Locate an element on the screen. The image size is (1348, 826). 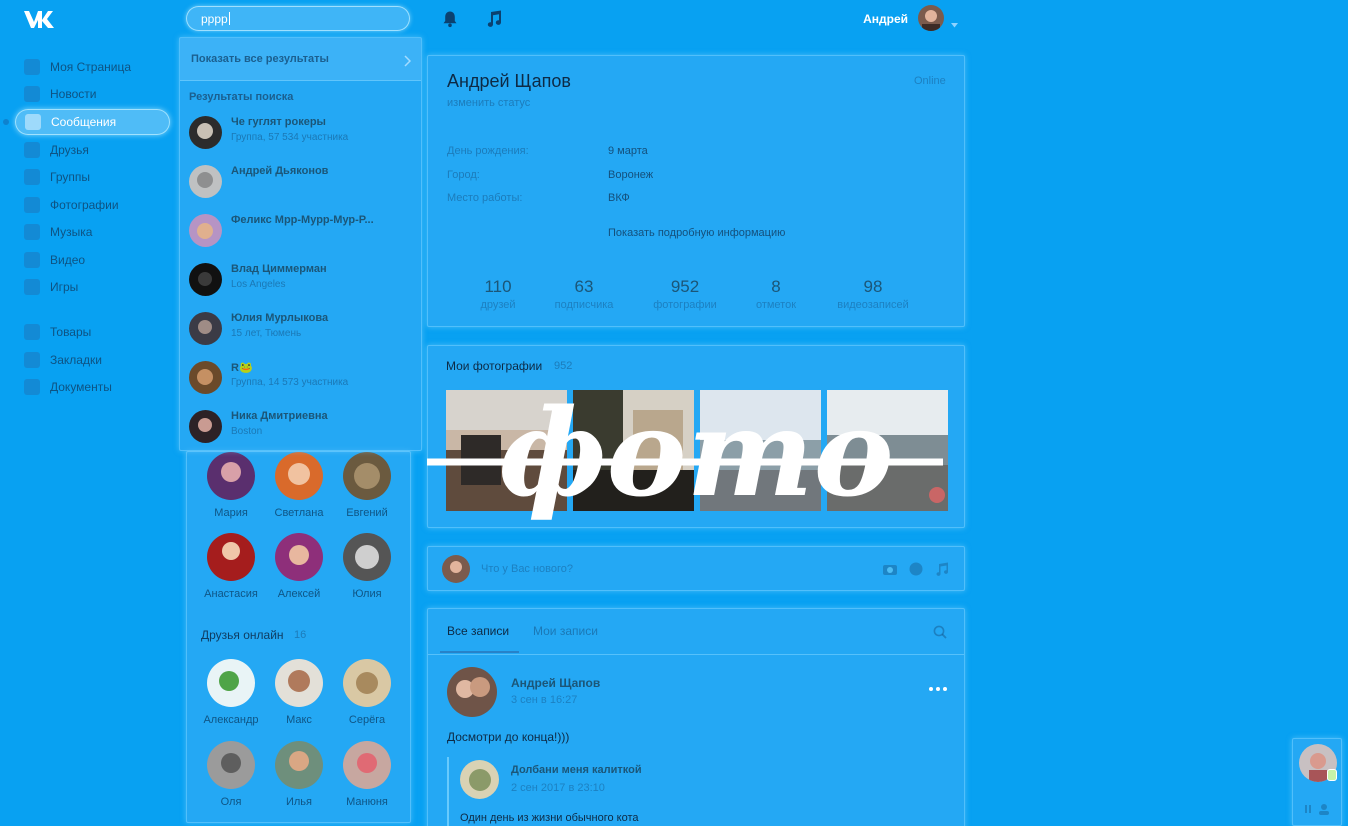
sidebar-item-documents: Документы is located at coordinates (92, 387).